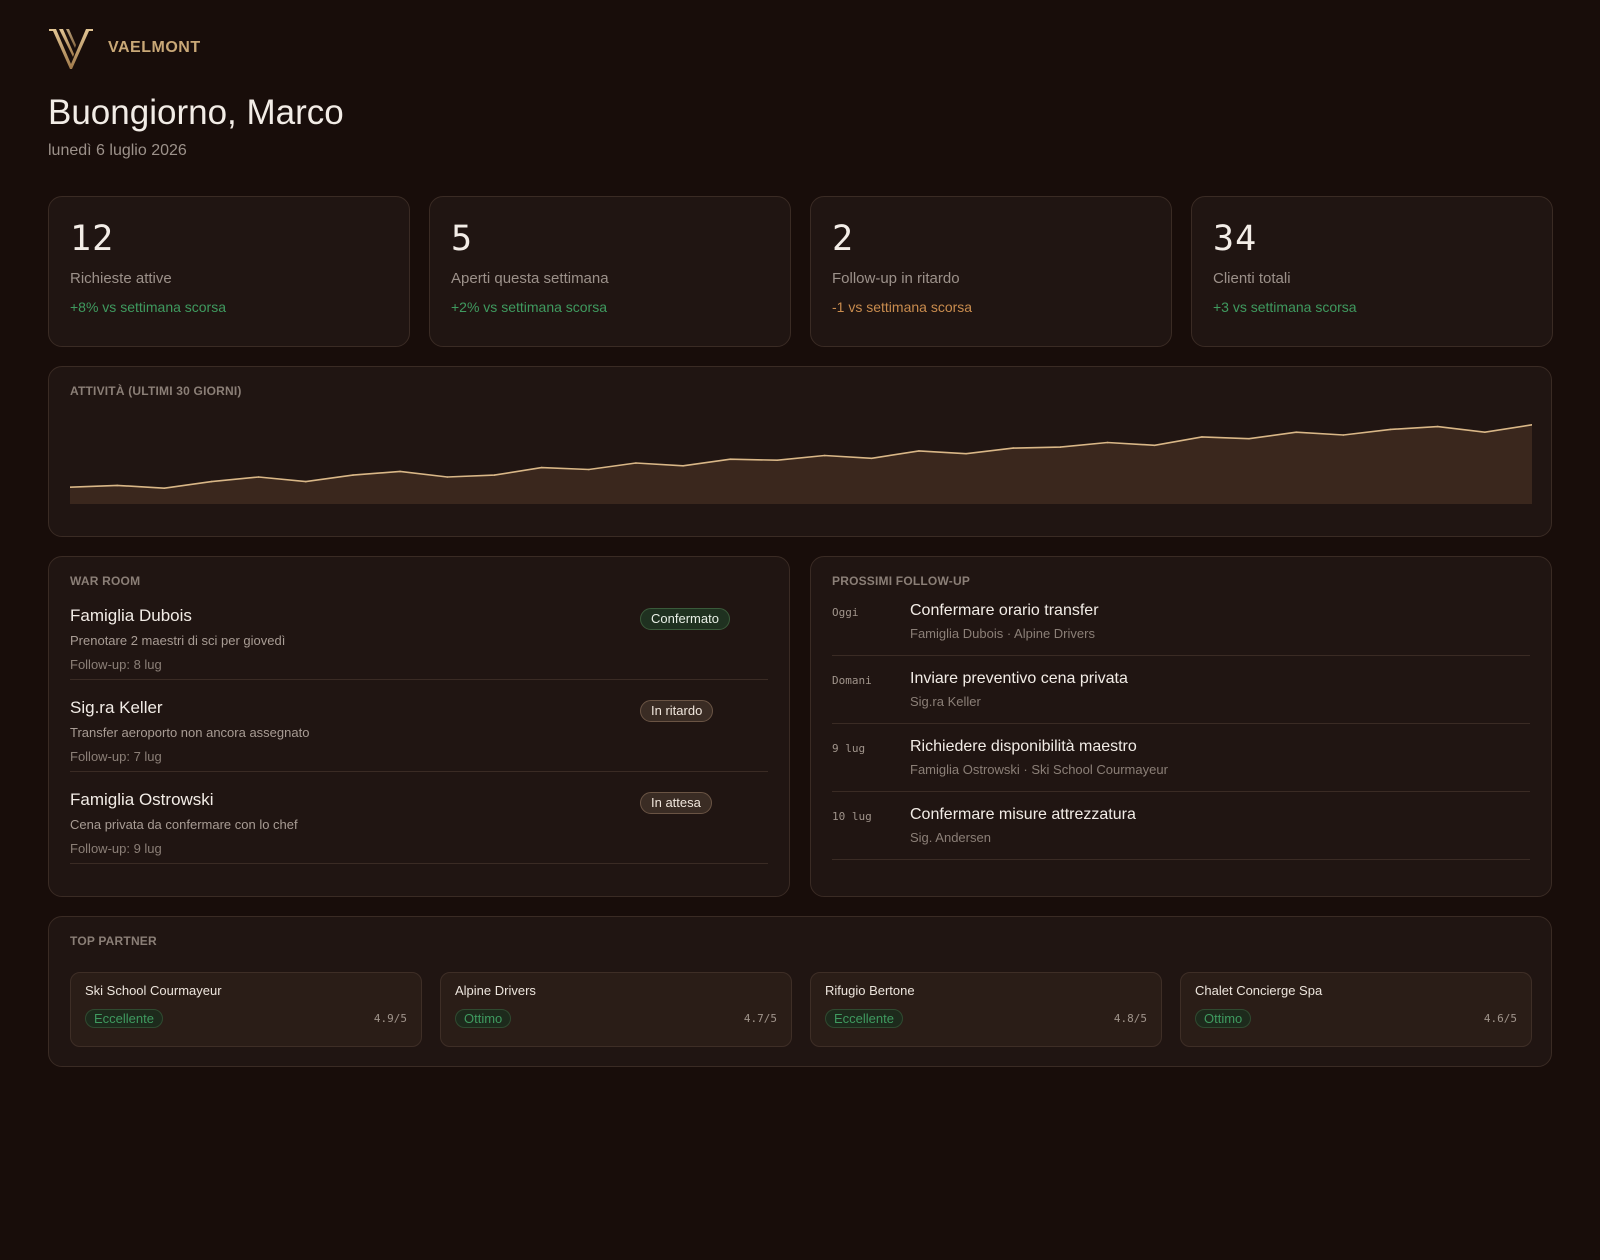 This screenshot has height=1260, width=1600. Describe the element at coordinates (529, 307) in the screenshot. I see `kpi-delta: +2% vs settimana scorsa` at that location.